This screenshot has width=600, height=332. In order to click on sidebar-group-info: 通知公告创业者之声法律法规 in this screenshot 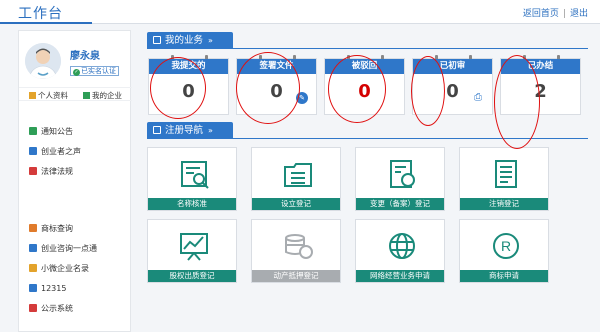, I will do `click(55, 152)`.